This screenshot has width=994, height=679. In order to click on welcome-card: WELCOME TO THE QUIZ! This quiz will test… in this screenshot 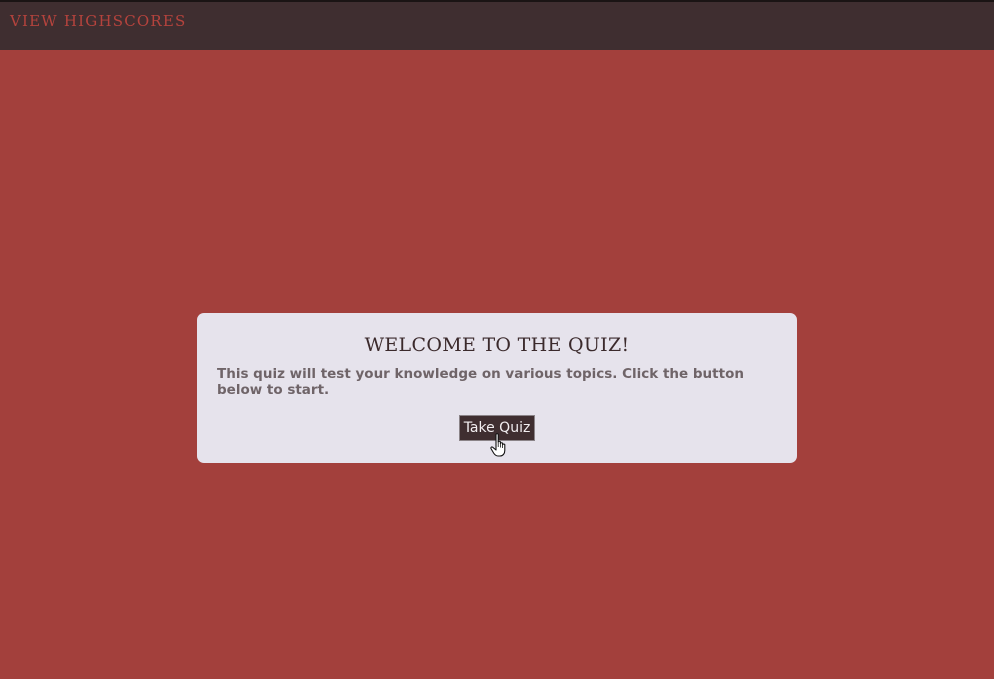, I will do `click(497, 388)`.